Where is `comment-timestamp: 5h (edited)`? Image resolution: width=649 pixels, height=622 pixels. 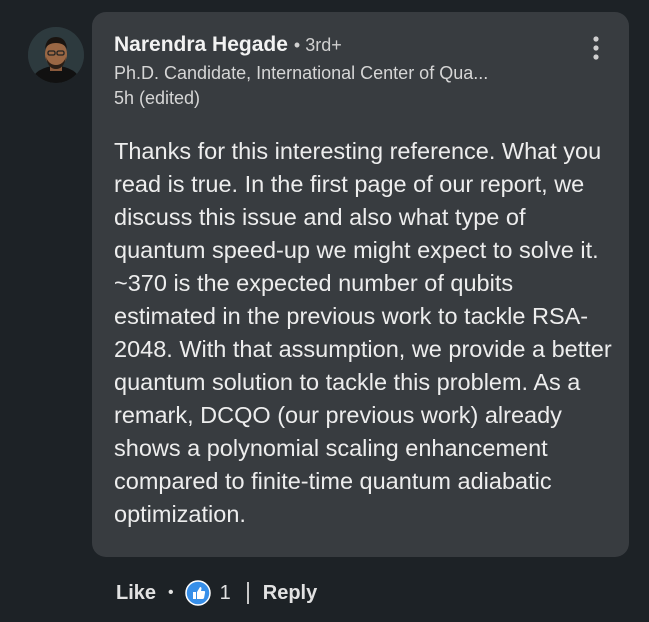
comment-timestamp: 5h (edited) is located at coordinates (157, 98).